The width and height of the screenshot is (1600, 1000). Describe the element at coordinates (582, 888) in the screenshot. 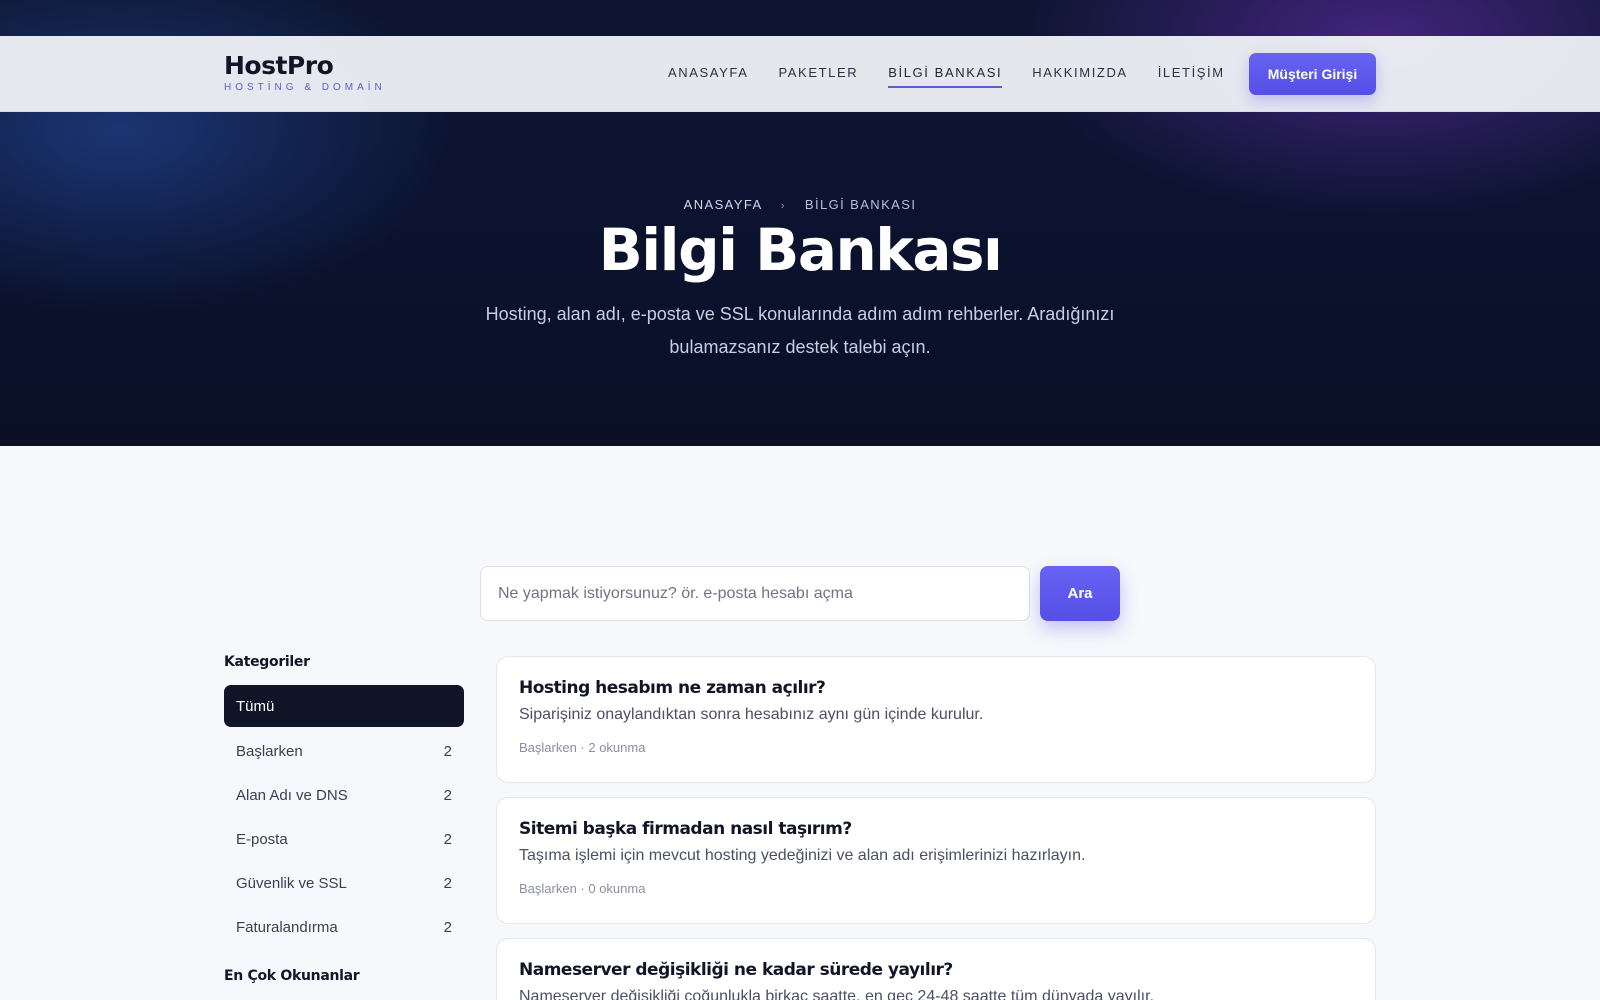

I see `article-meta: Başlarken · 0 okunma` at that location.